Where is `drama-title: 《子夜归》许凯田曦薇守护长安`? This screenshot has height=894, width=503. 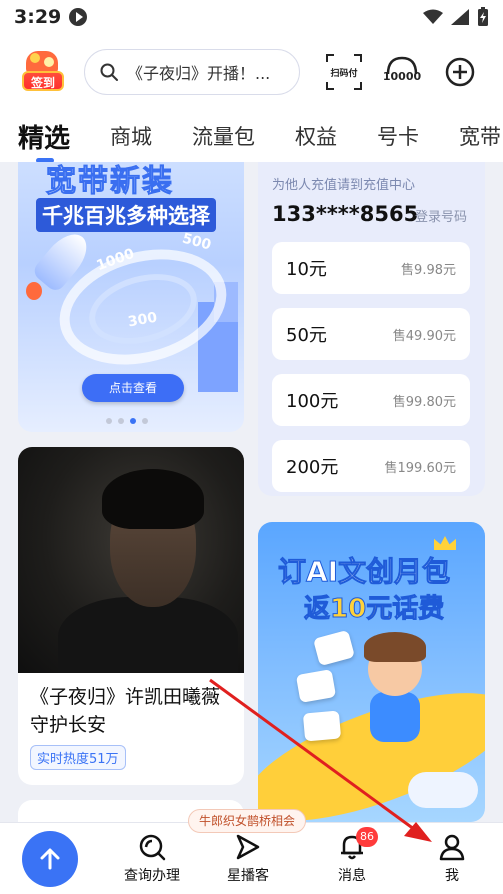 drama-title: 《子夜归》许凯田曦薇守护长安 is located at coordinates (125, 711).